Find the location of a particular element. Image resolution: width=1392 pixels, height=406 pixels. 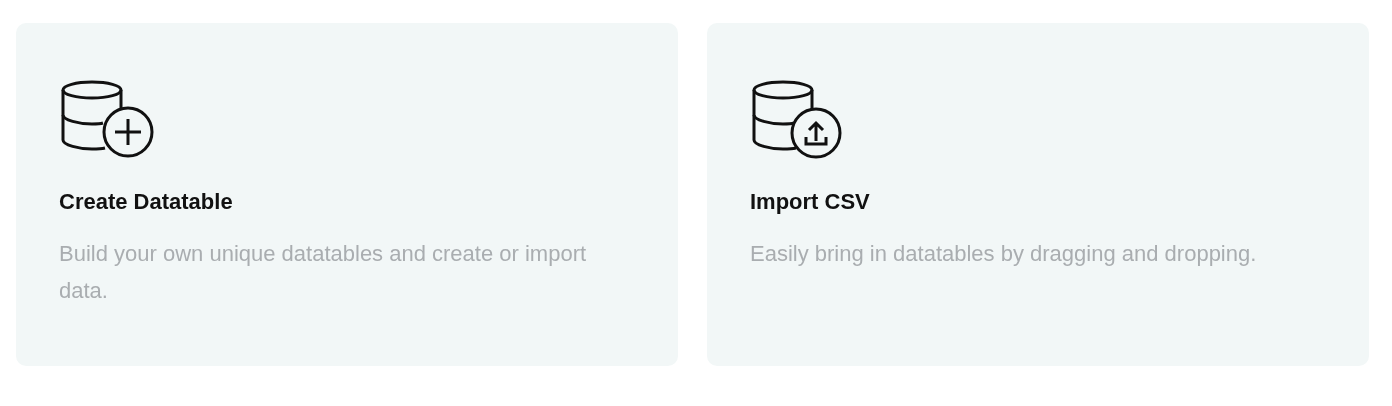

card-description: Build your own unique datatables and create or import data. is located at coordinates (323, 272).